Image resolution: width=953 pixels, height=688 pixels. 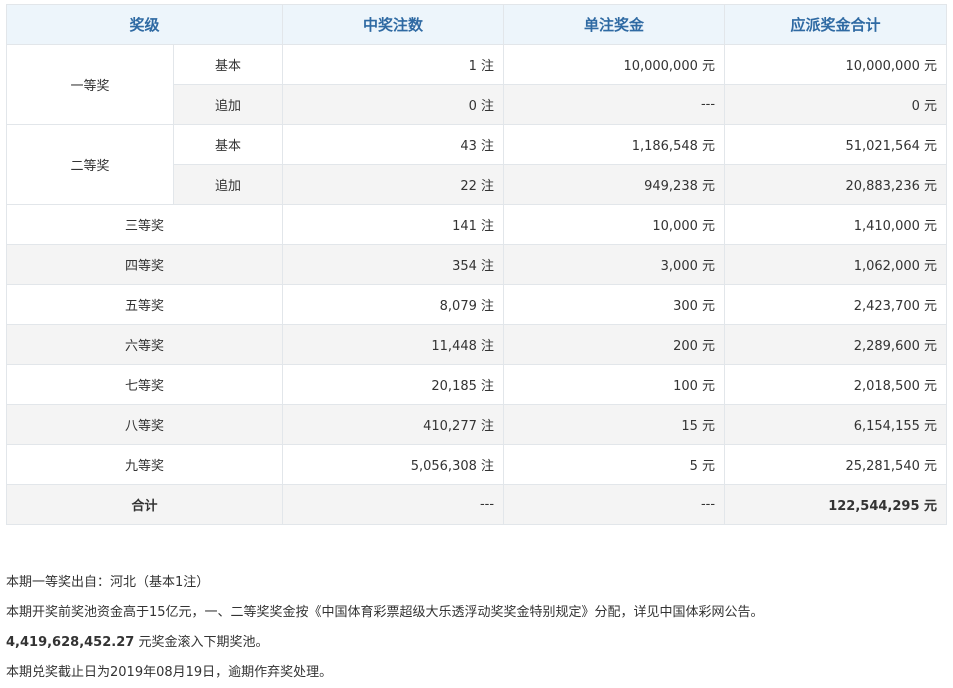 What do you see at coordinates (614, 144) in the screenshot?
I see `single-prize: 1,186,548 元` at bounding box center [614, 144].